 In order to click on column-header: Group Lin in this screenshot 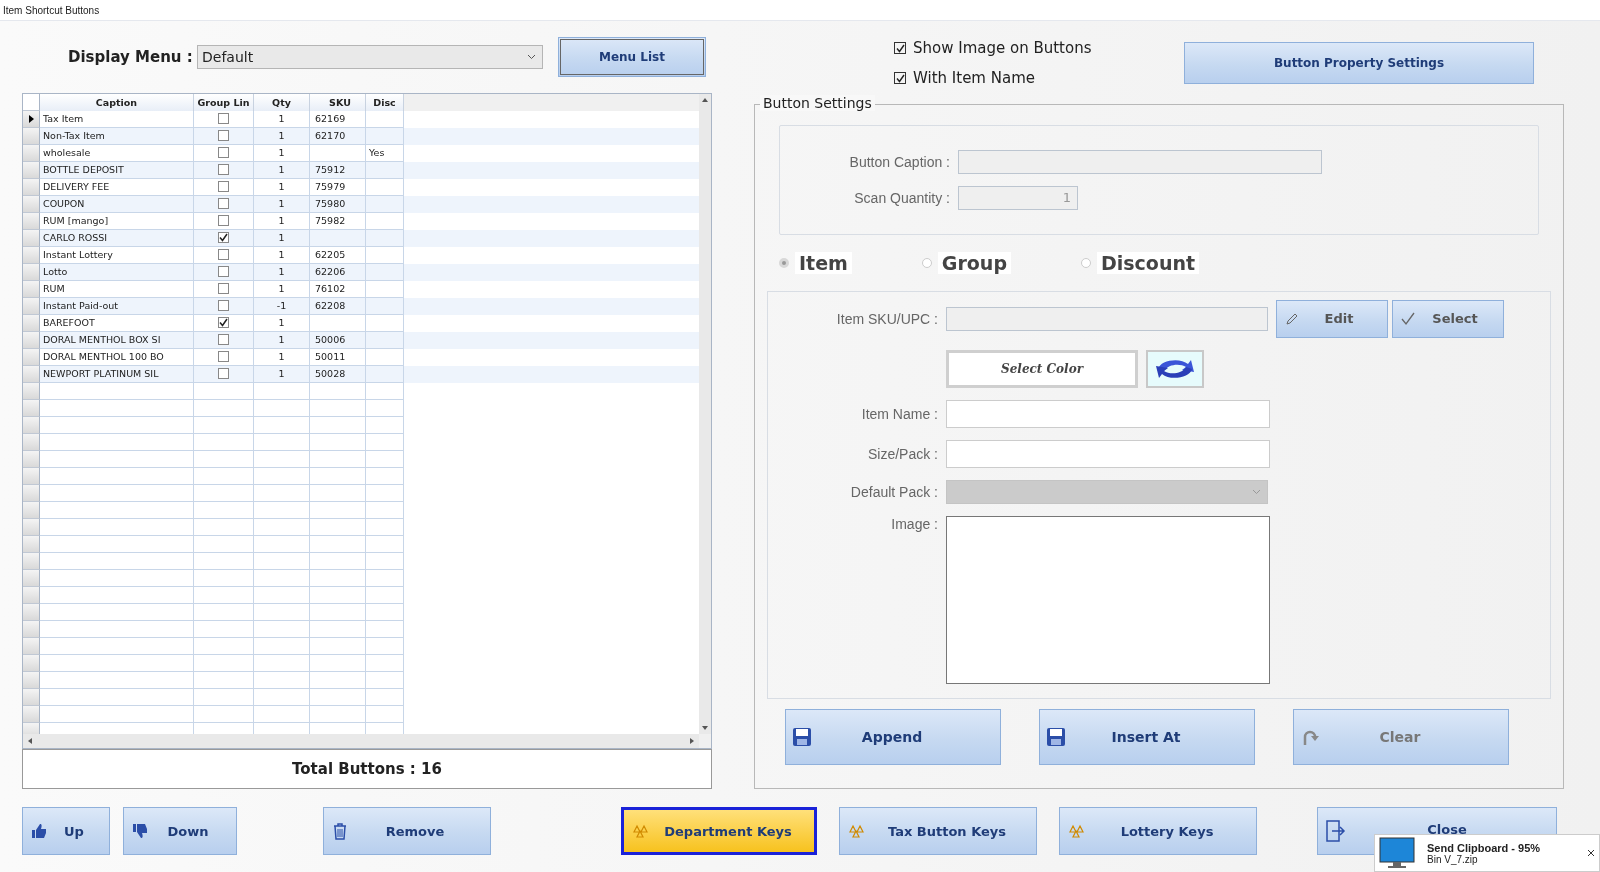, I will do `click(224, 102)`.